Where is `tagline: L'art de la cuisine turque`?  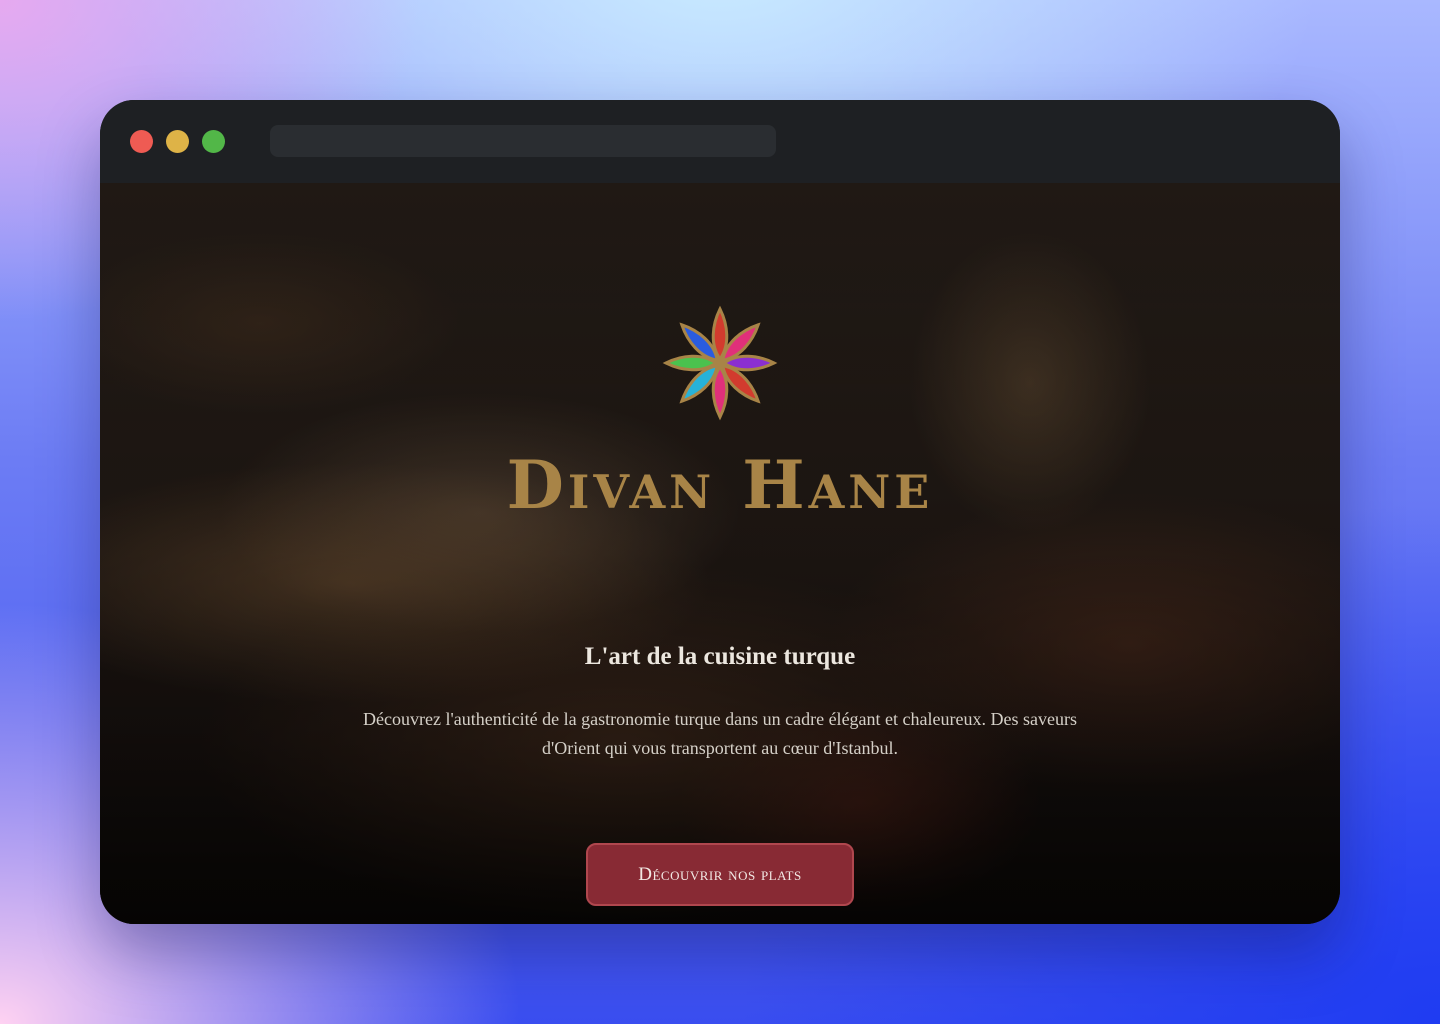 tagline: L'art de la cuisine turque is located at coordinates (720, 656).